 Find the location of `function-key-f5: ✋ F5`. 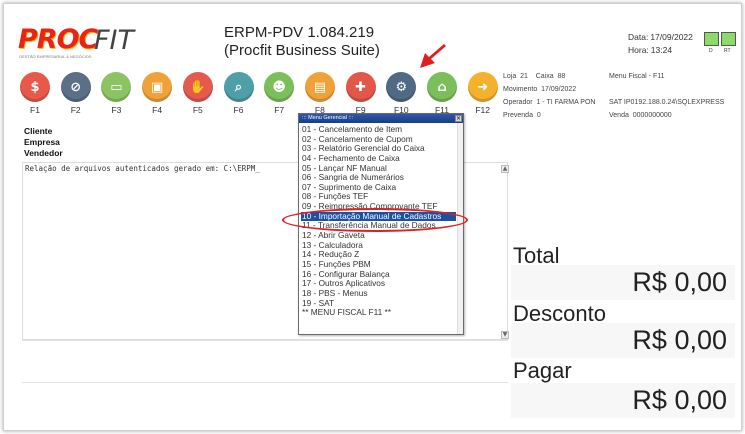

function-key-f5: ✋ F5 is located at coordinates (198, 93).